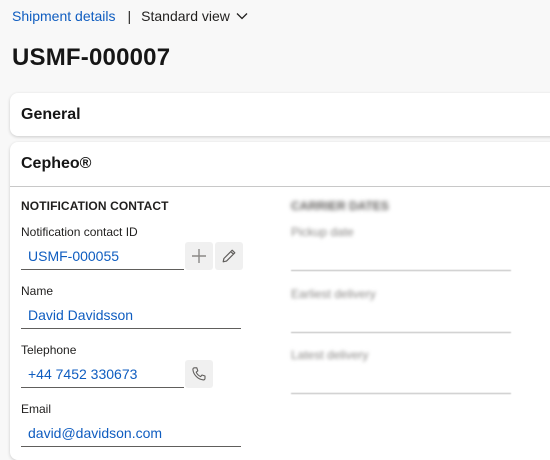 The height and width of the screenshot is (460, 550). I want to click on general-section-header: General, so click(280, 114).